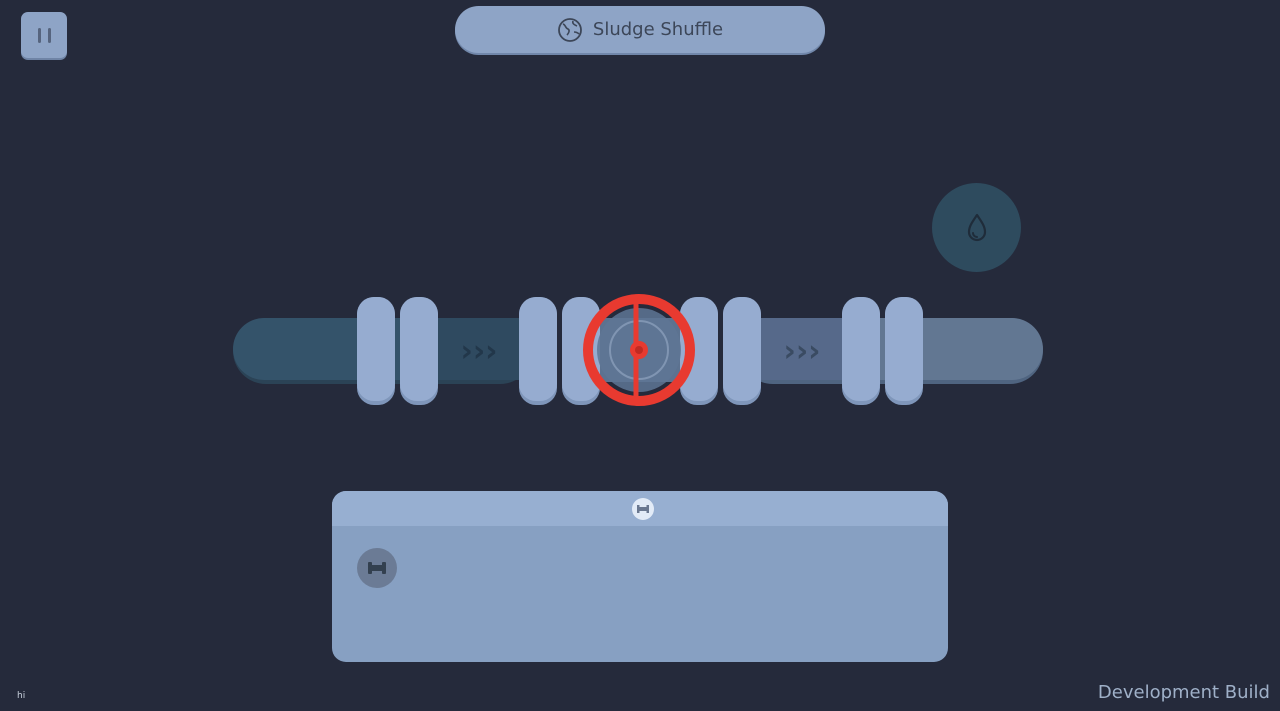  I want to click on tray-item-pipe, so click(377, 568).